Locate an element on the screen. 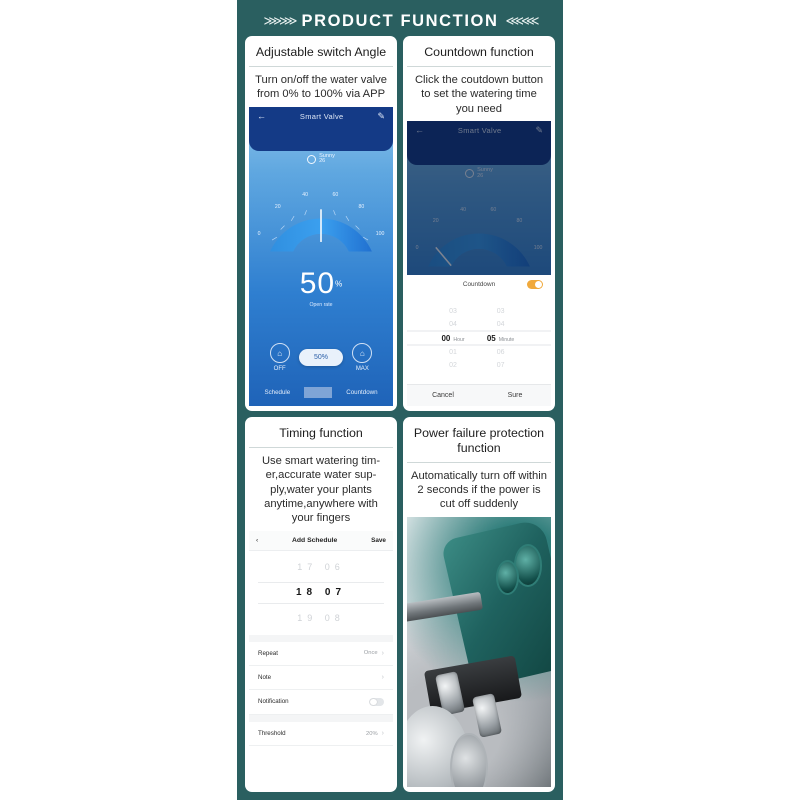 Image resolution: width=800 pixels, height=800 pixels. gauge-tick-40: 40 is located at coordinates (305, 195).